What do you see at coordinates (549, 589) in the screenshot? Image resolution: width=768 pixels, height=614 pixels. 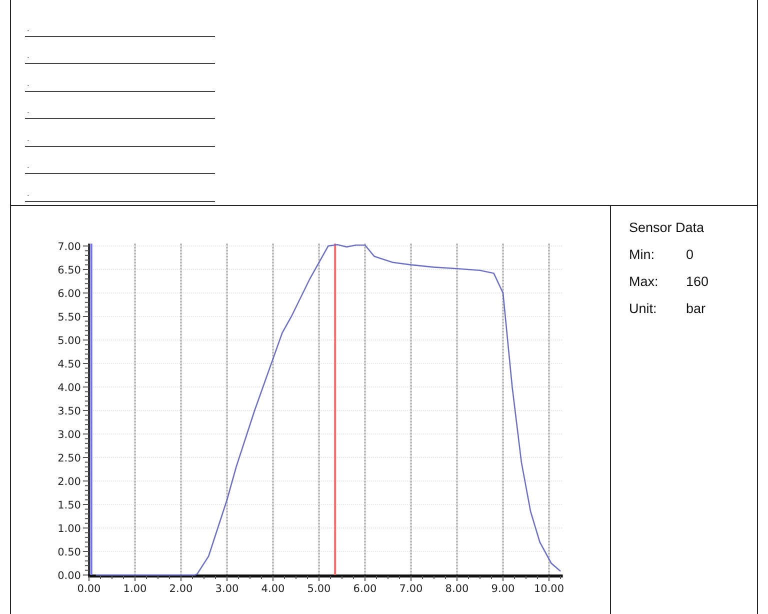 I see `tick-label: 10.00` at bounding box center [549, 589].